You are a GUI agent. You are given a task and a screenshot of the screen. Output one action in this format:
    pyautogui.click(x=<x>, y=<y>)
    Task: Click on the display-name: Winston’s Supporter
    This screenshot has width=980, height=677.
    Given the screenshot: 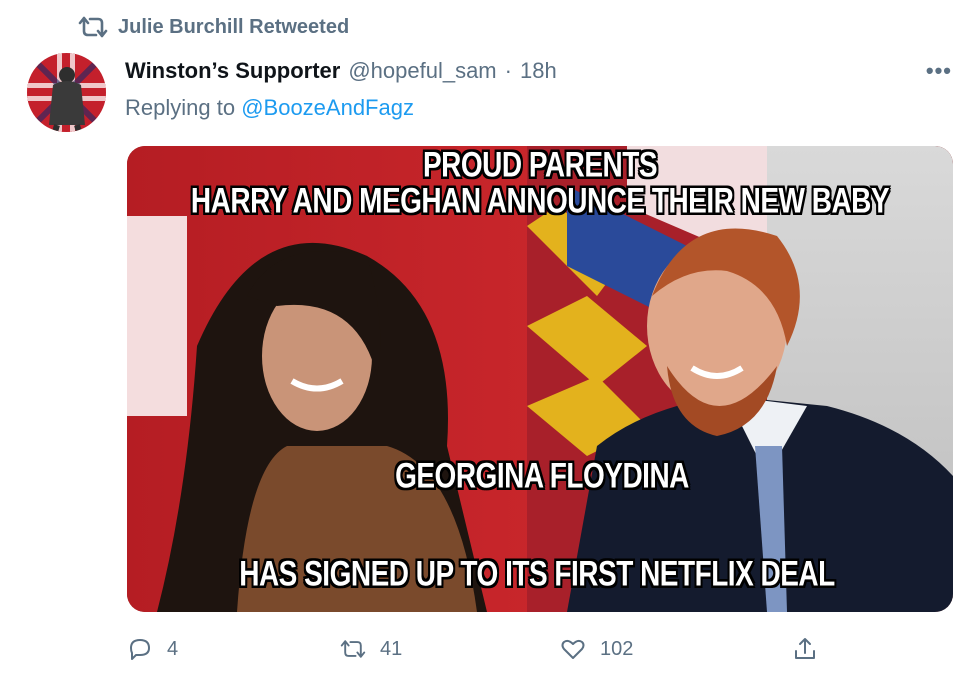 What is the action you would take?
    pyautogui.click(x=232, y=71)
    